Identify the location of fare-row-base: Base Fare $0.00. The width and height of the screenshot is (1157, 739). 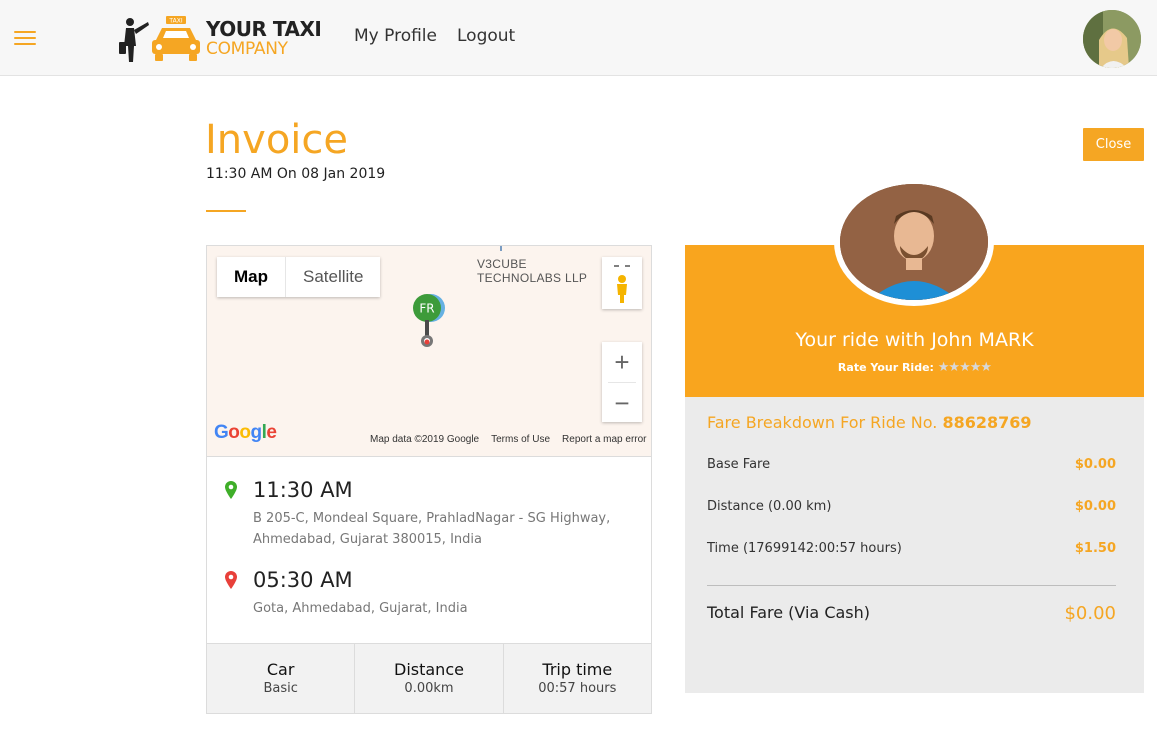
(911, 464).